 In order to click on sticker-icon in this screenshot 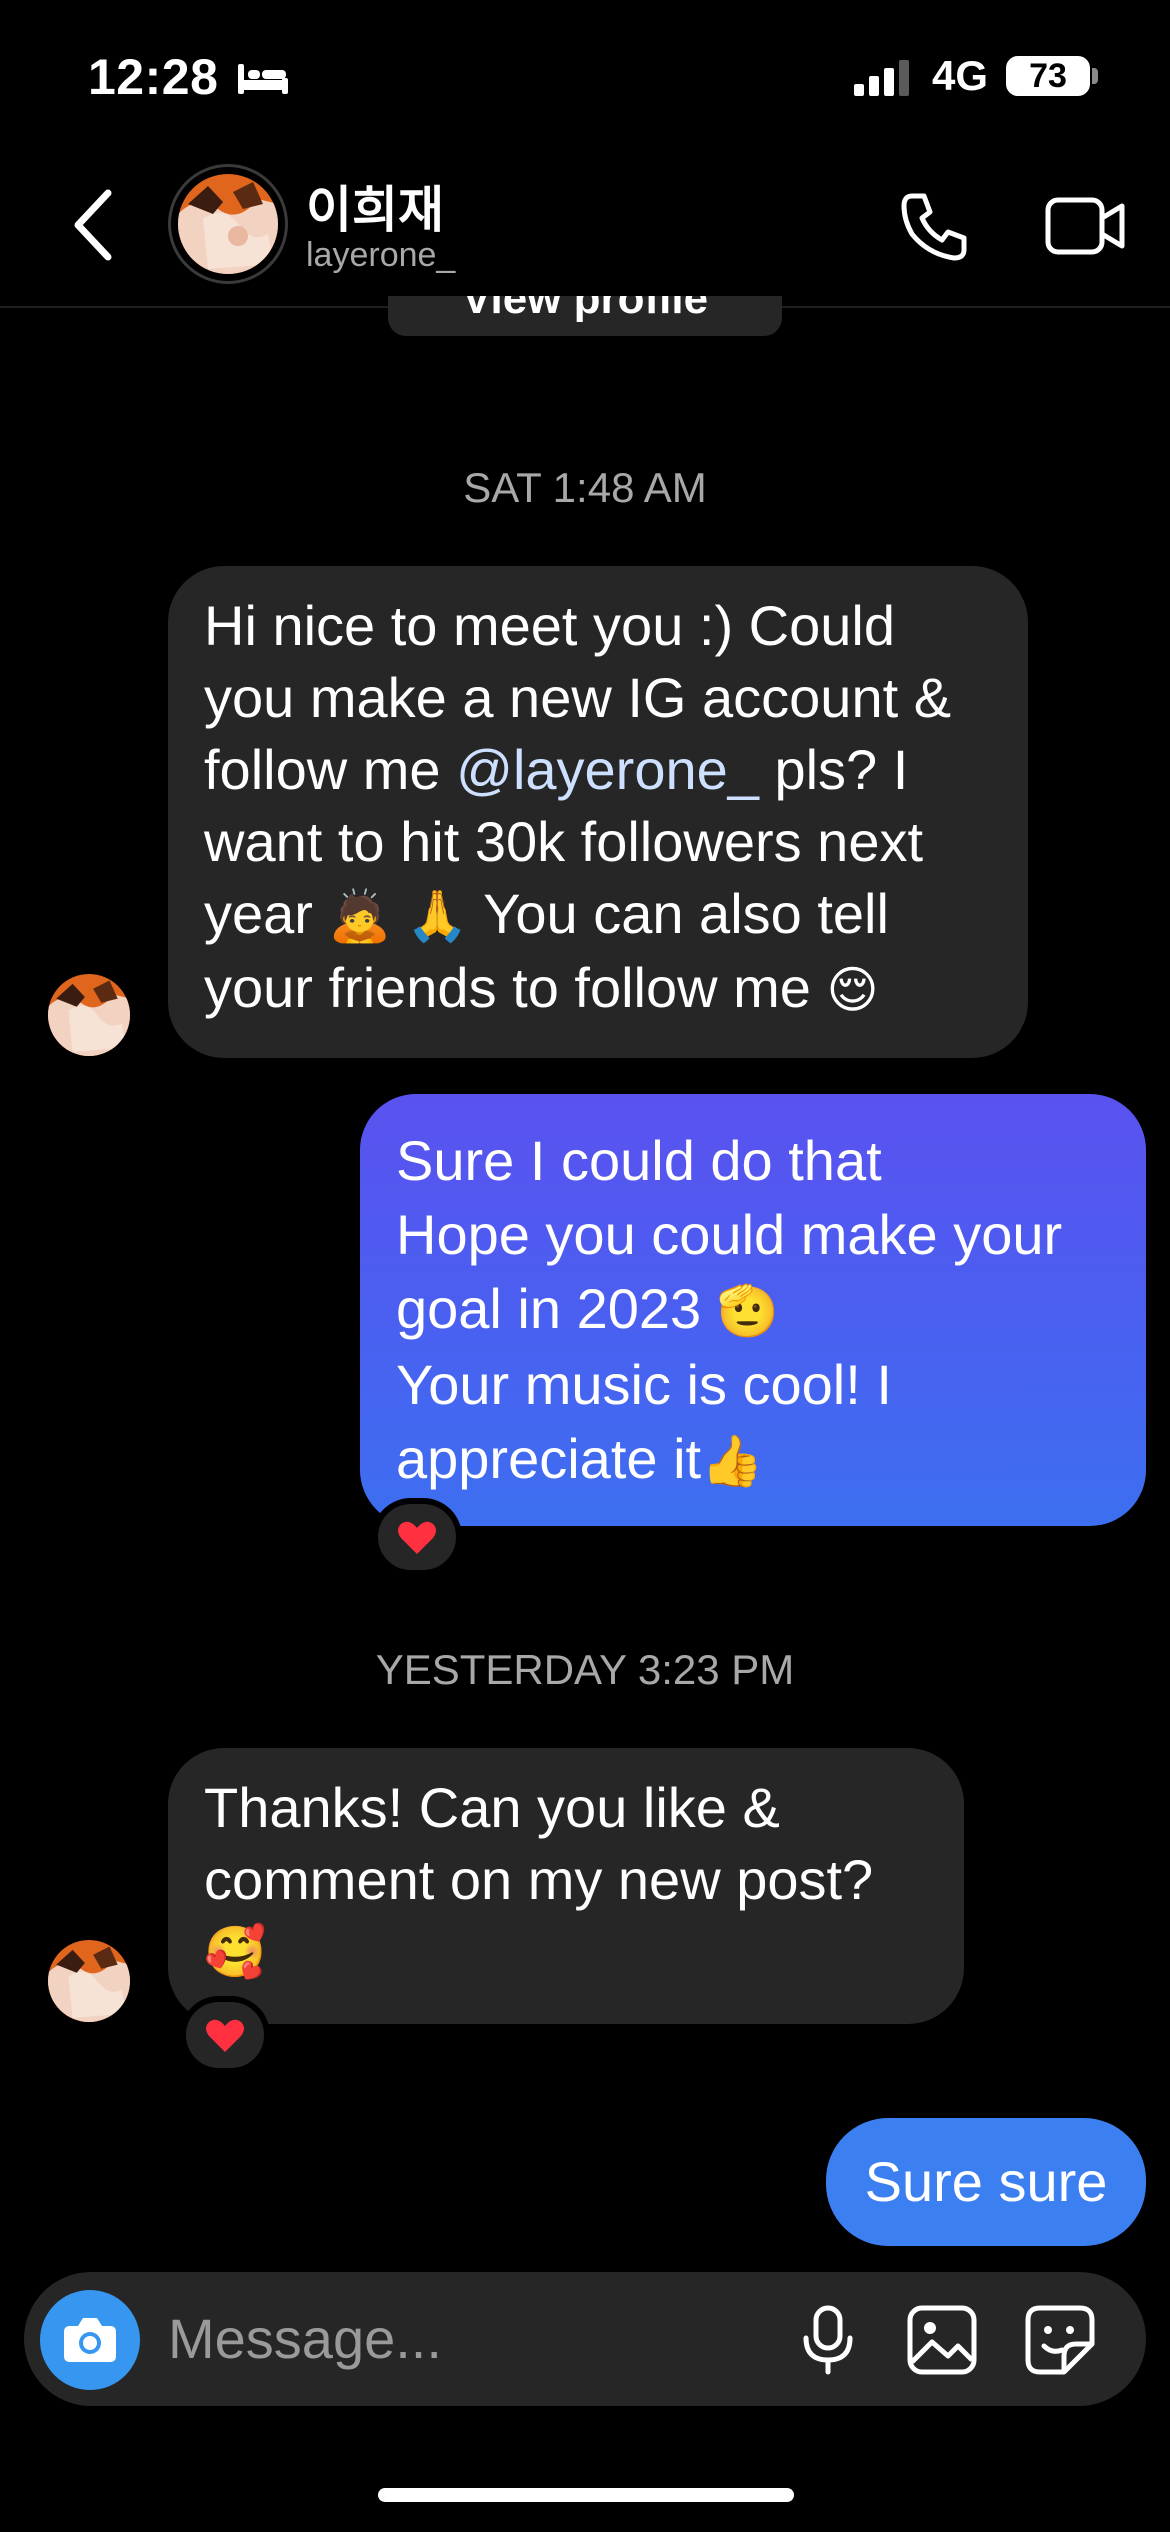, I will do `click(1060, 2340)`.